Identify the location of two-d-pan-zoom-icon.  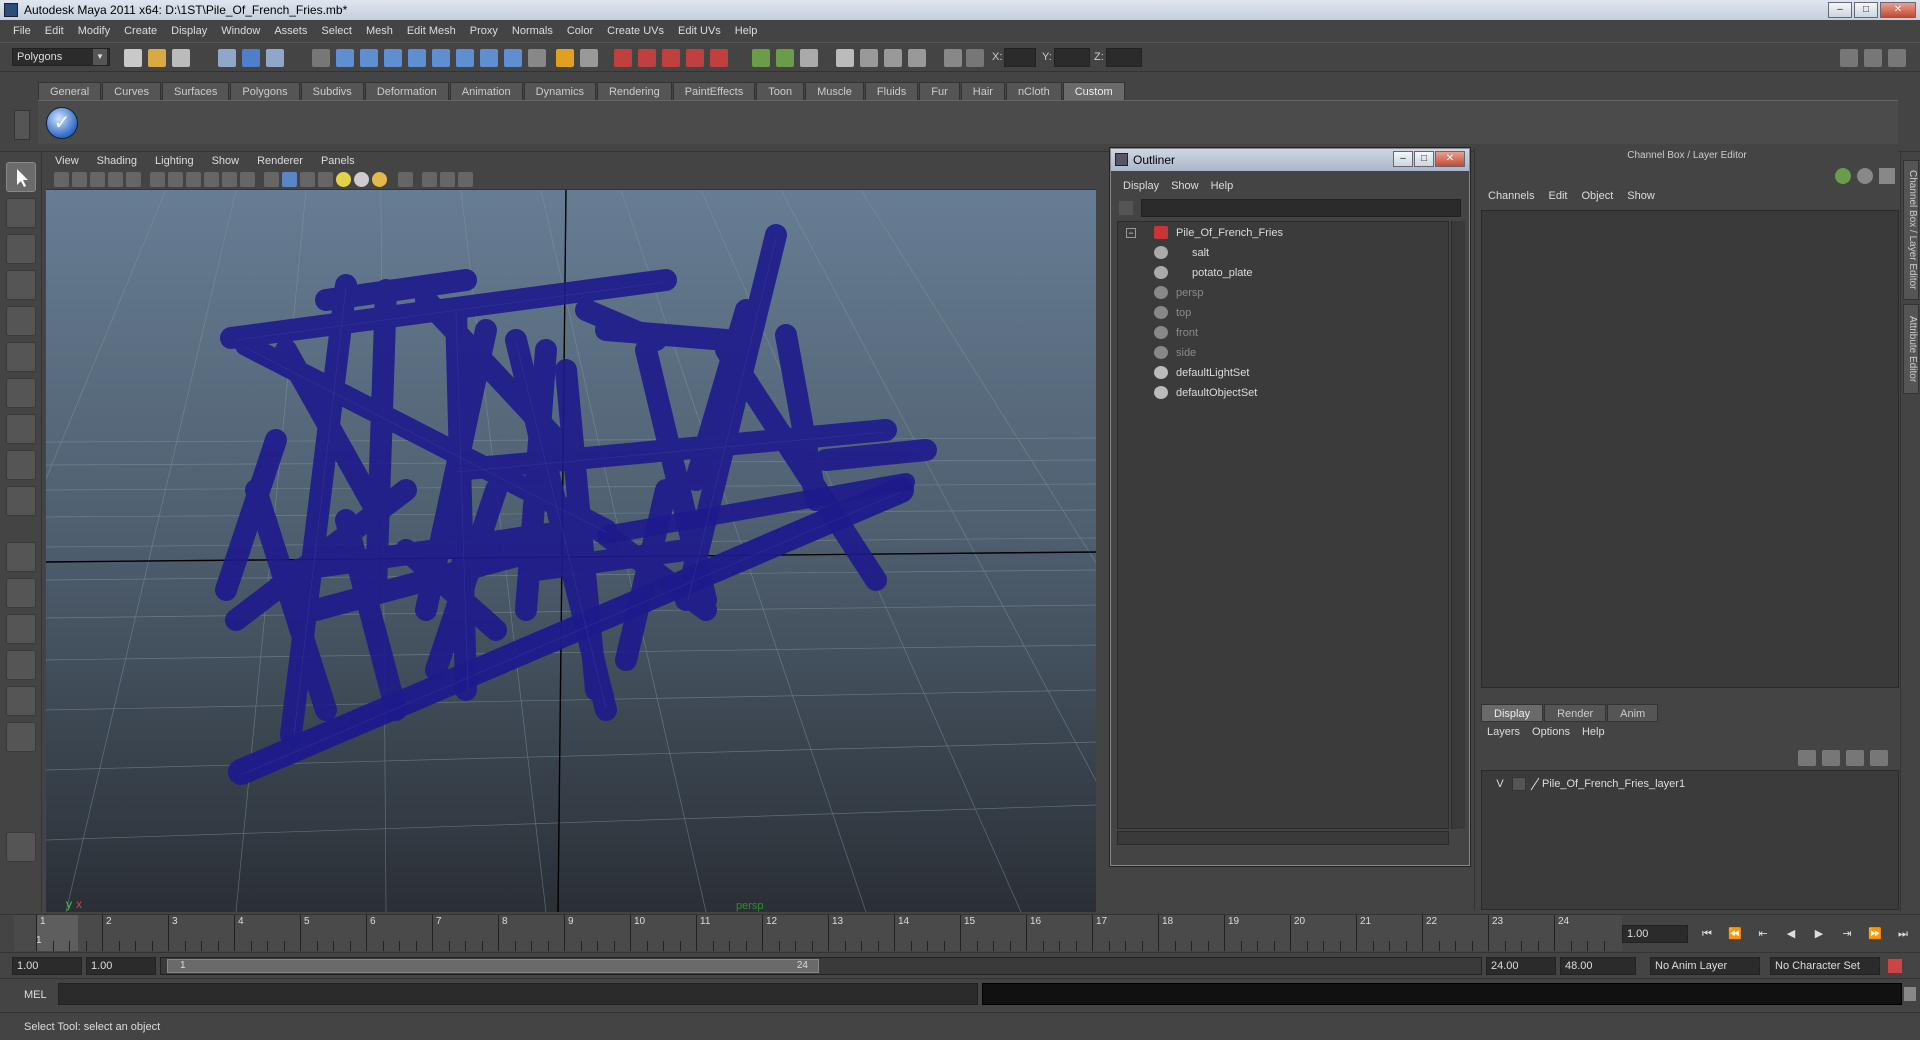
(133, 179).